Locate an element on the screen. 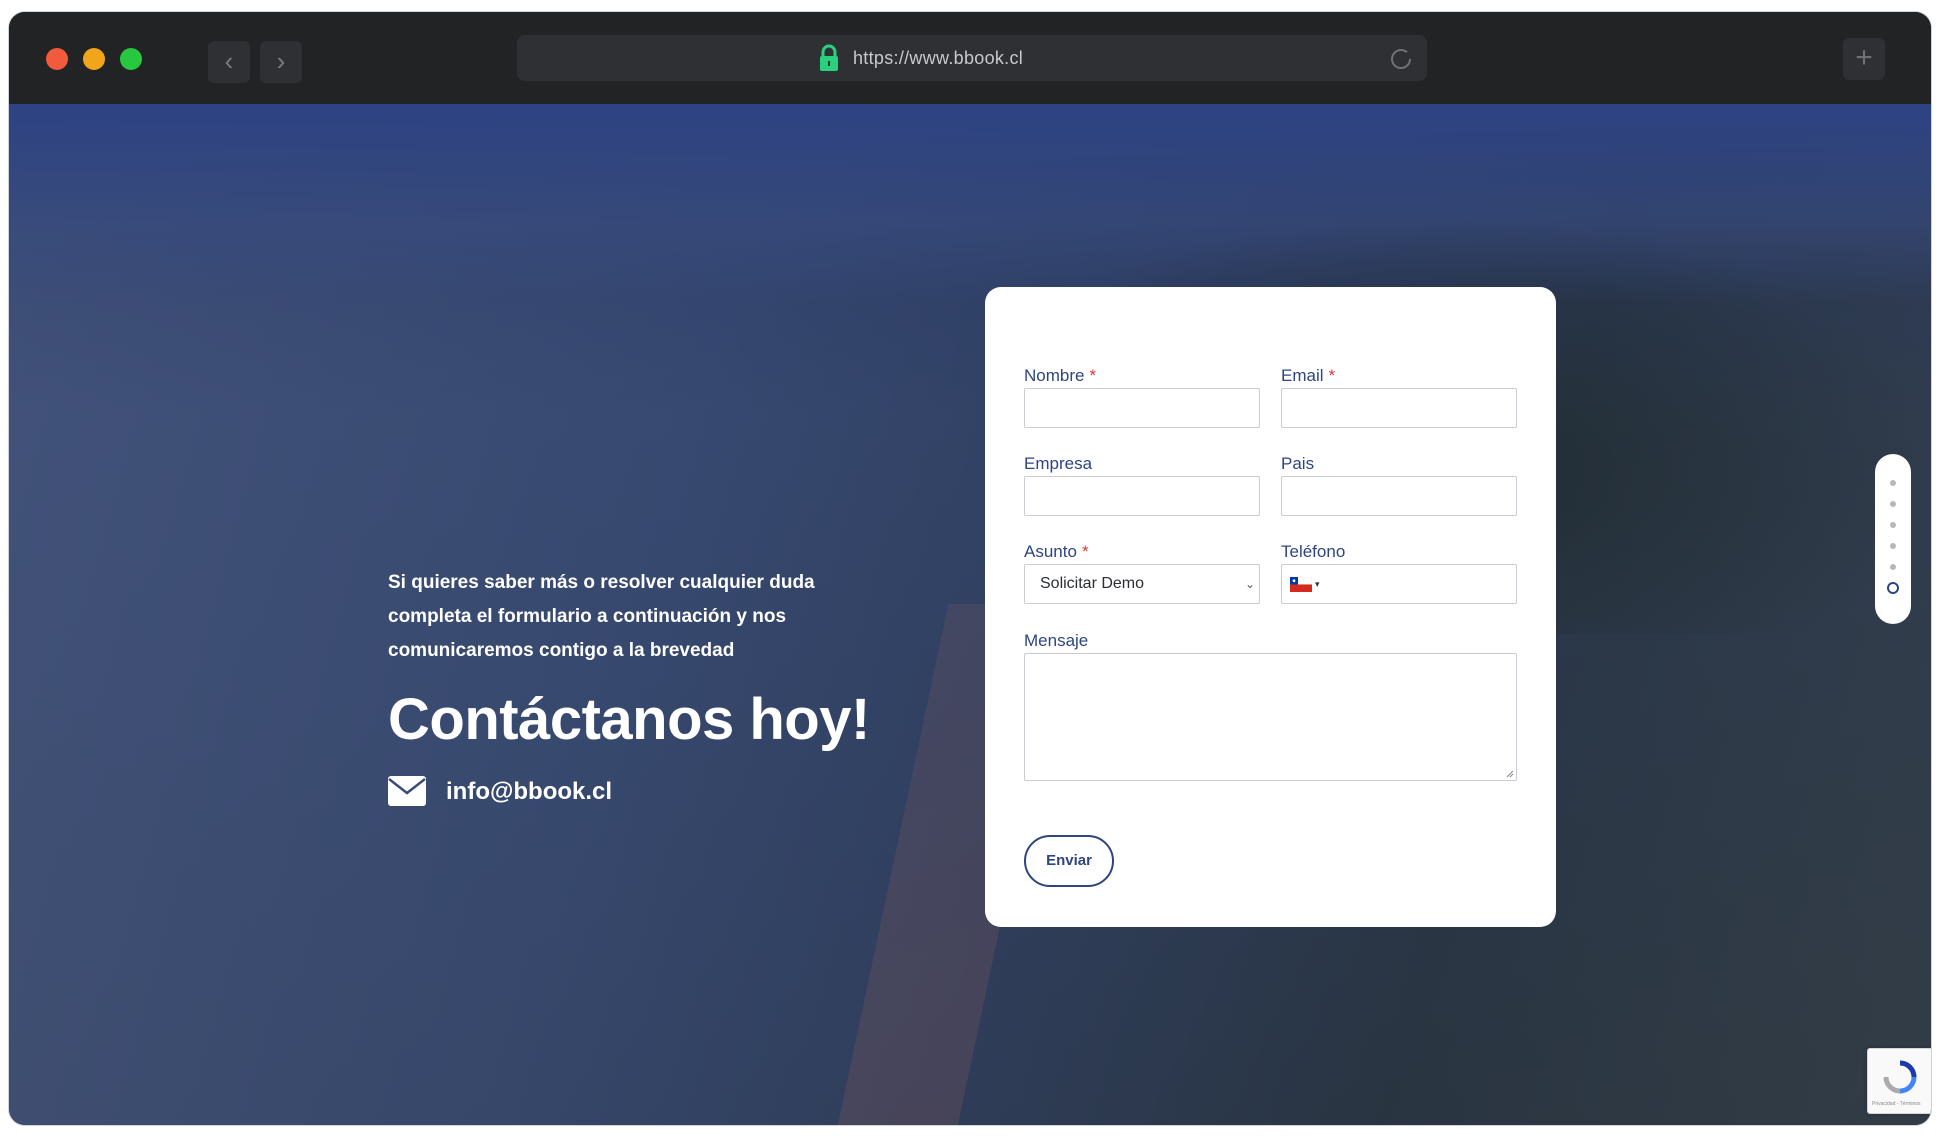 This screenshot has height=1136, width=1942. recaptcha-icon is located at coordinates (1900, 1077).